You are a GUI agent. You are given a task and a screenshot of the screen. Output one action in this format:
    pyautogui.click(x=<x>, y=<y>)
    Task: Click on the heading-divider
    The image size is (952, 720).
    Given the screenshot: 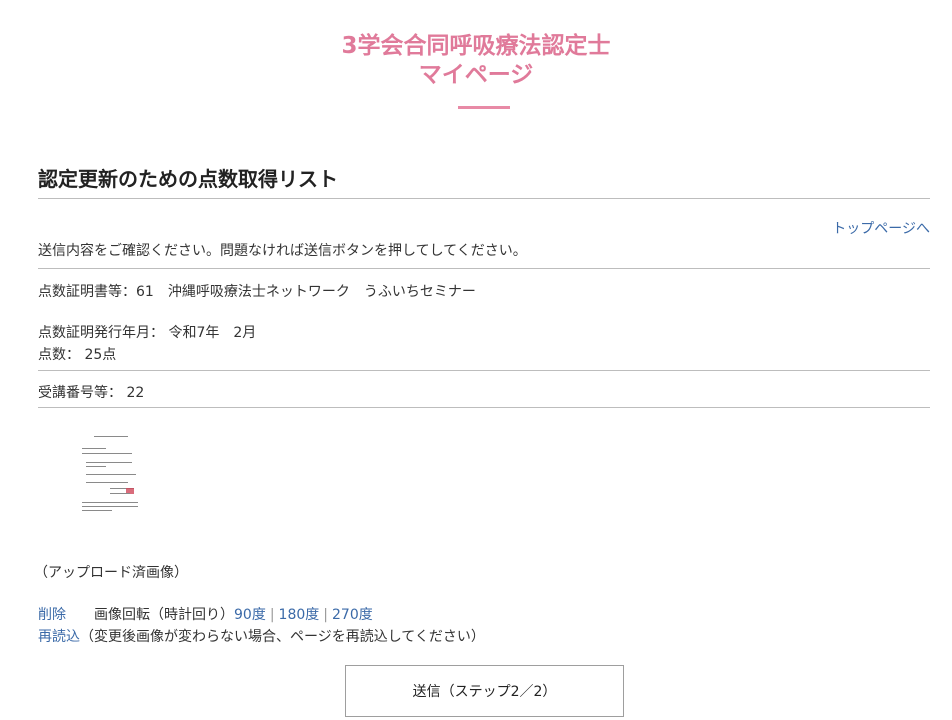 What is the action you would take?
    pyautogui.click(x=484, y=198)
    